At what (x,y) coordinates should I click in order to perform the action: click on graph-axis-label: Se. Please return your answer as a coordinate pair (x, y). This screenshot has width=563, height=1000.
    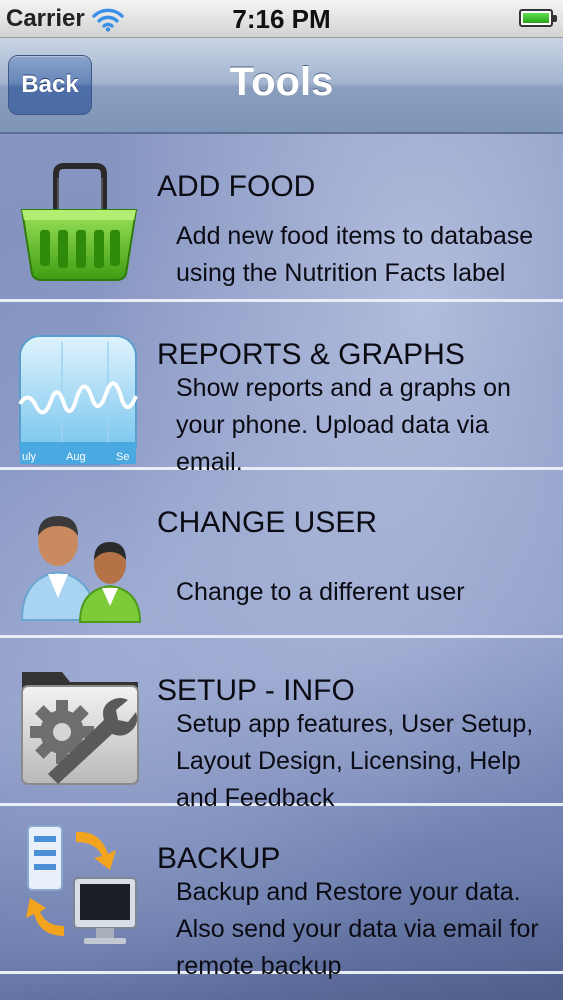
    Looking at the image, I should click on (122, 457).